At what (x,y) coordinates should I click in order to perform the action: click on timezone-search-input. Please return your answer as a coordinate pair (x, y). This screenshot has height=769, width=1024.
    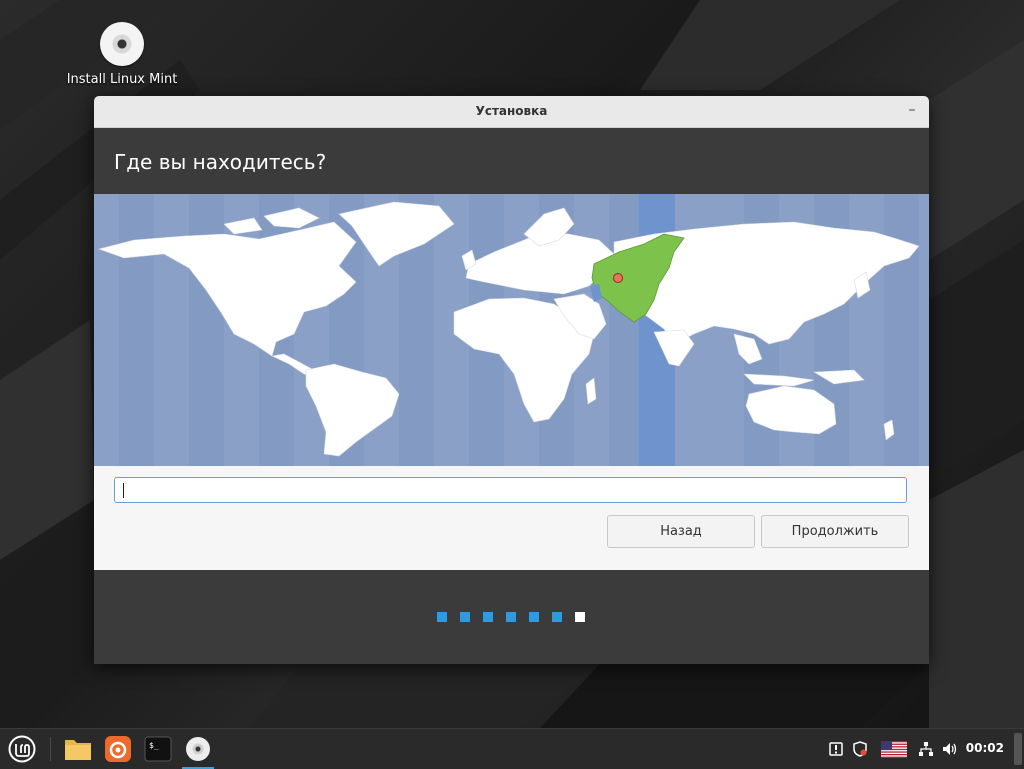
    Looking at the image, I should click on (510, 490).